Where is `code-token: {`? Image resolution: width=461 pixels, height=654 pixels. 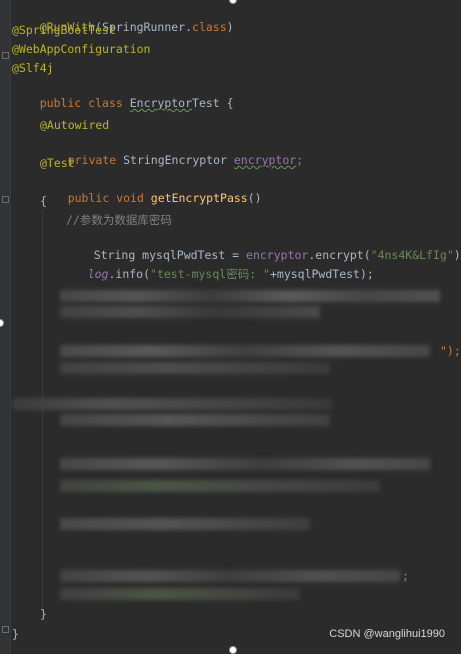
code-token: { is located at coordinates (226, 103).